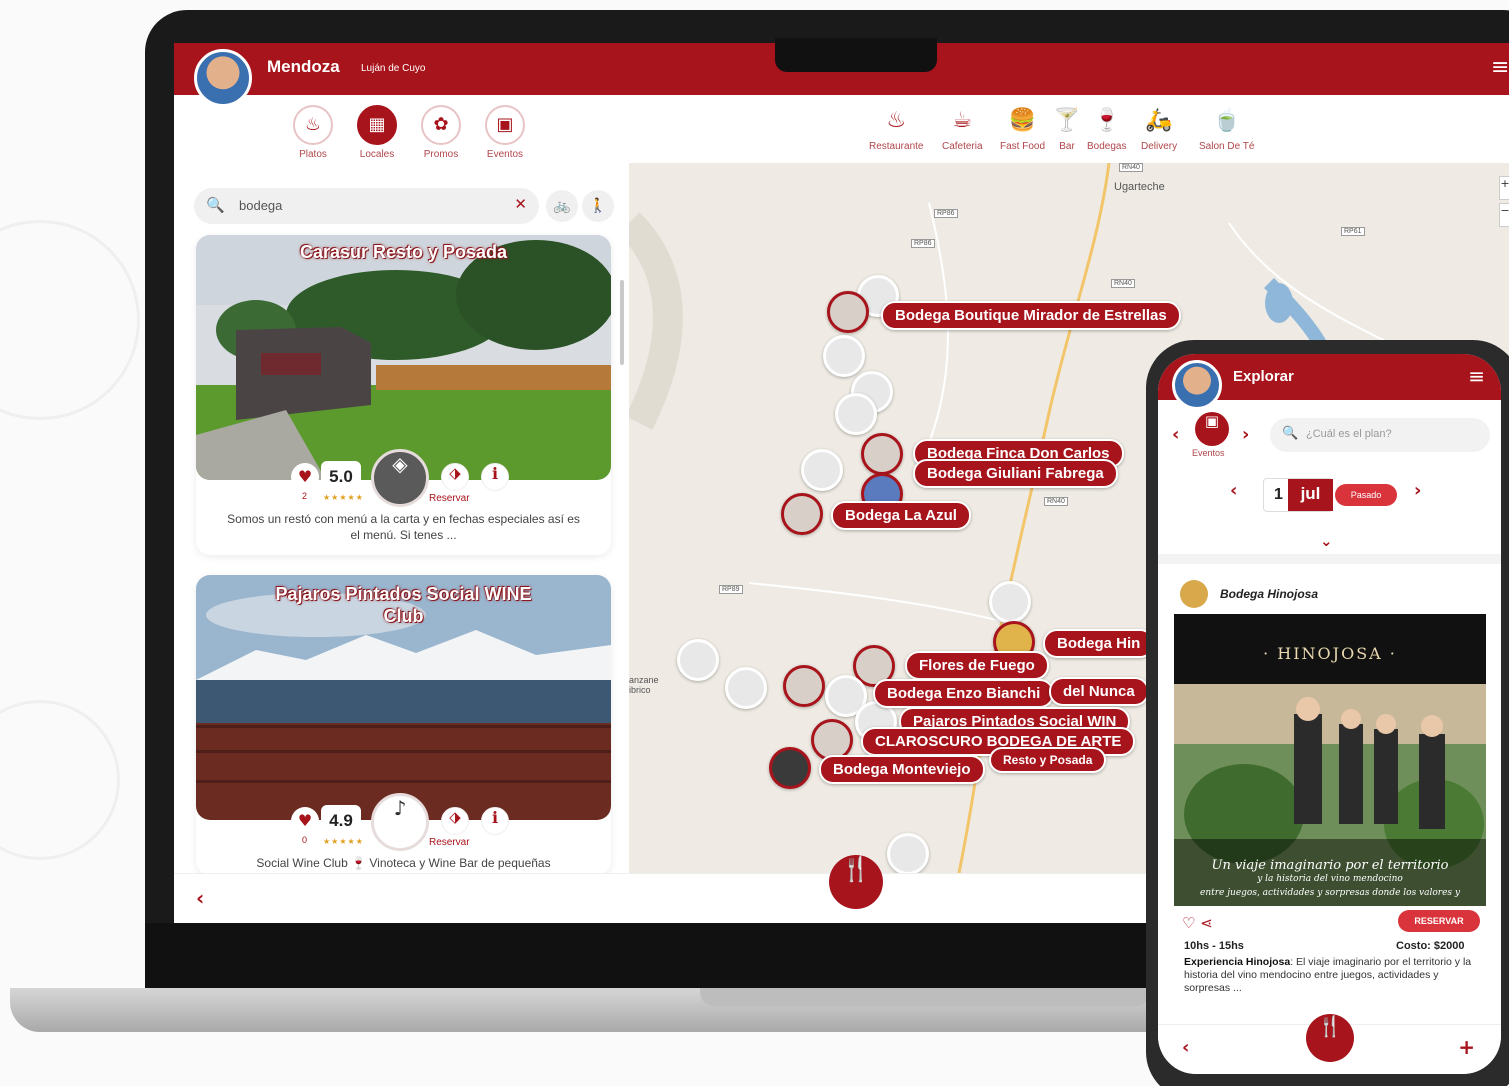 This screenshot has width=1509, height=1086. Describe the element at coordinates (1015, 473) in the screenshot. I see `pin-label: Bodega Giuliani Fabrega` at that location.